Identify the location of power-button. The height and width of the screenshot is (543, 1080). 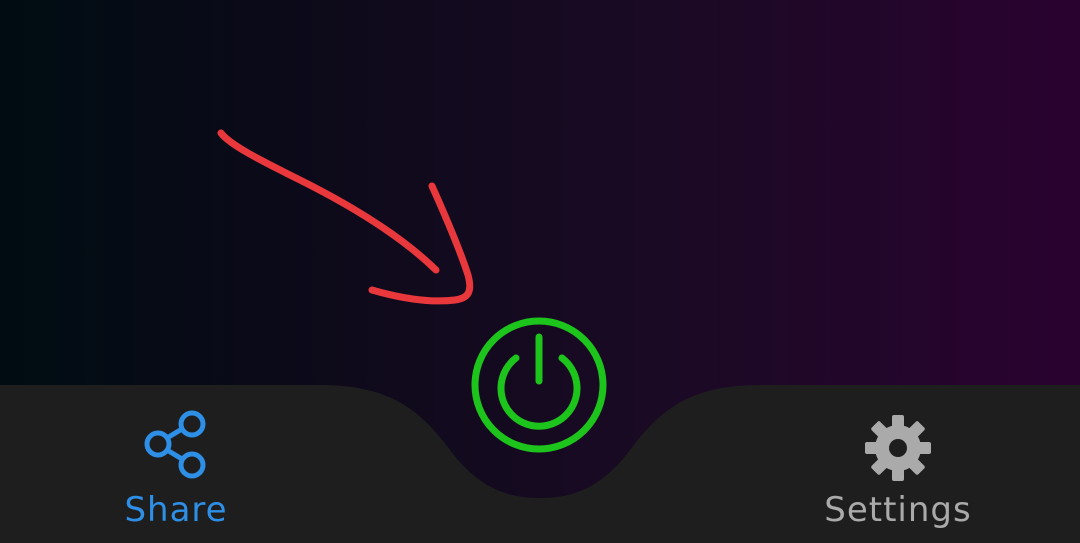
(539, 385).